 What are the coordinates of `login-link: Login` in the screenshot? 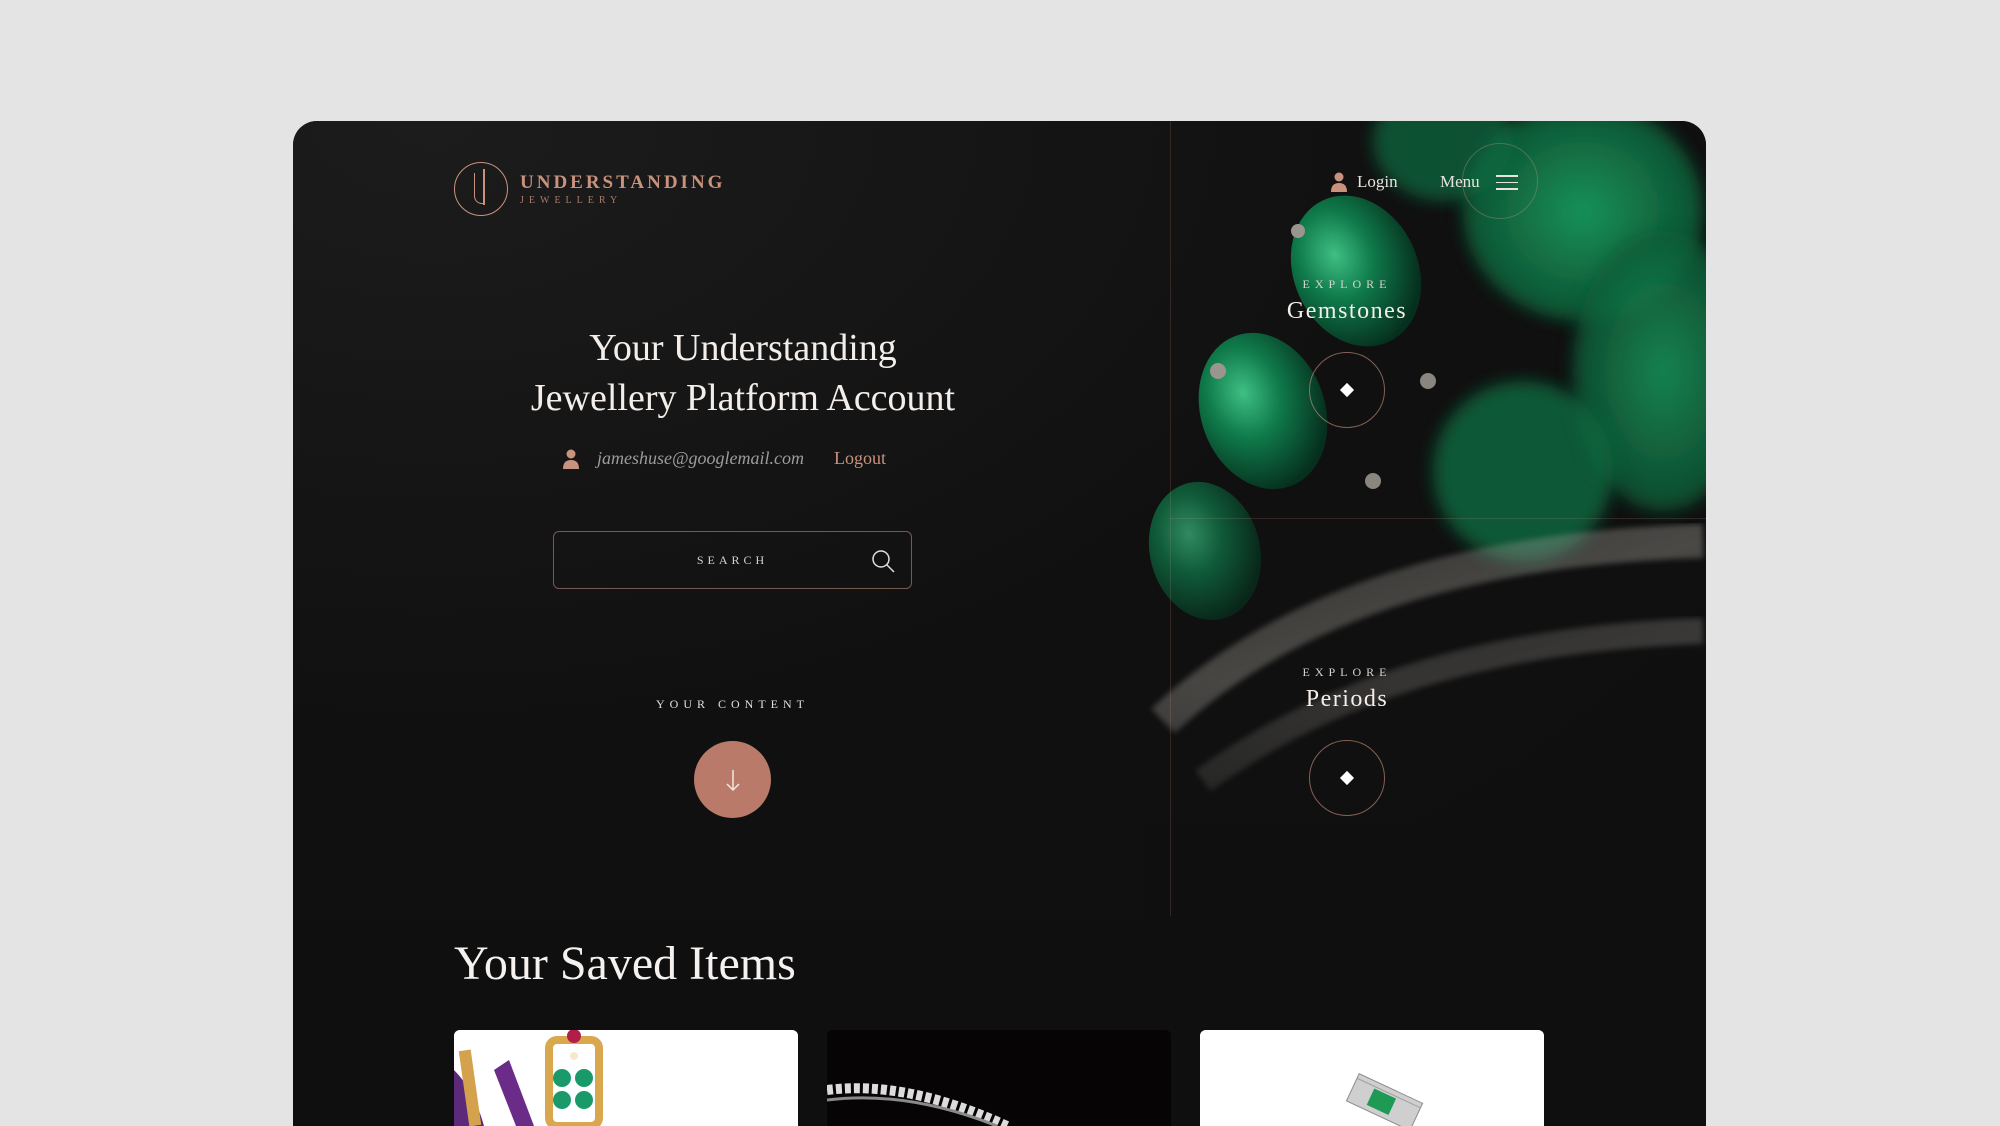 It's located at (1364, 182).